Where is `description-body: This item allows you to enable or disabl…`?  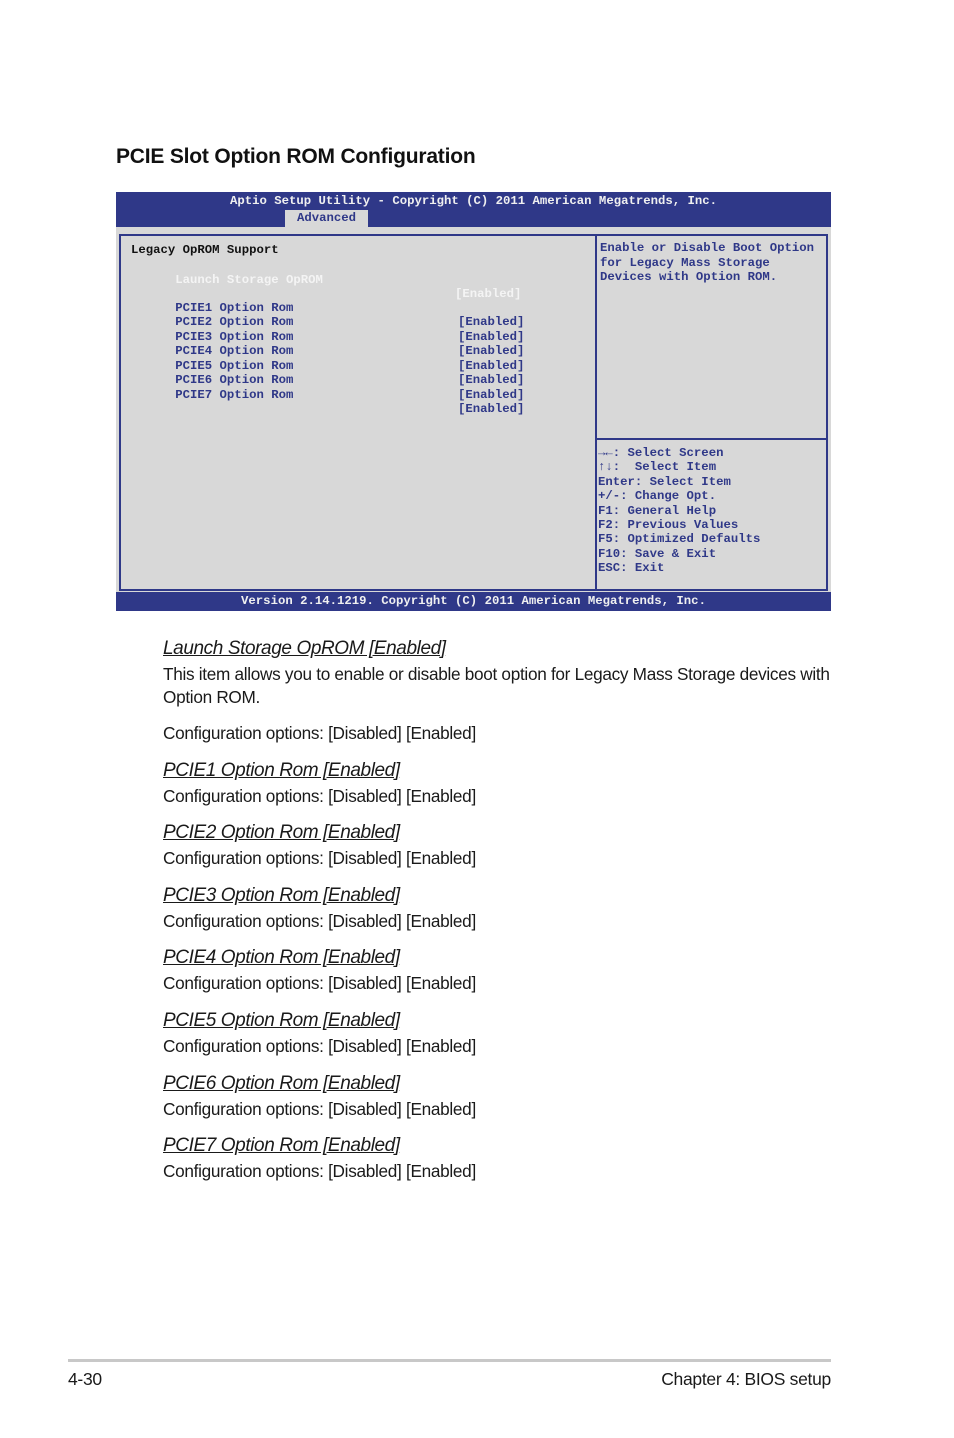
description-body: This item allows you to enable or disabl… is located at coordinates (496, 685).